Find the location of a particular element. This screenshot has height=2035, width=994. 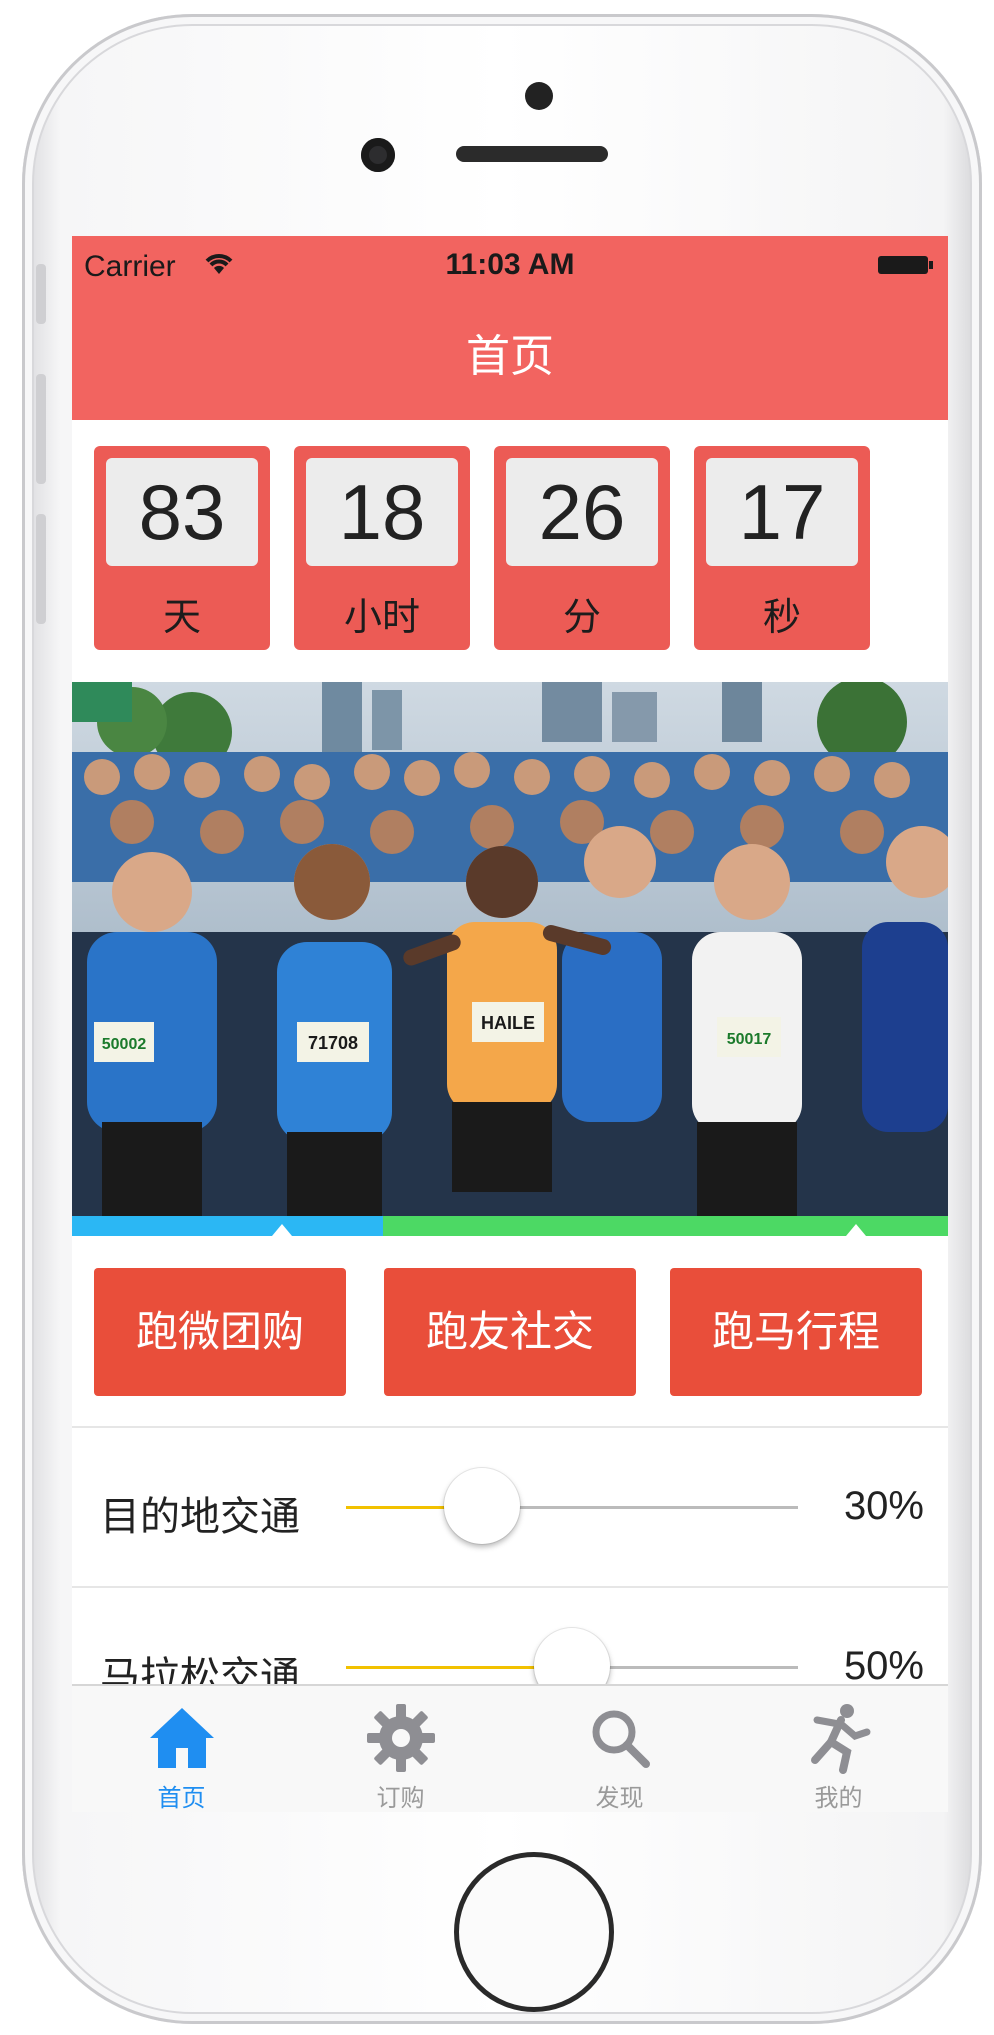

tab-home: 首页 is located at coordinates (181, 1749).